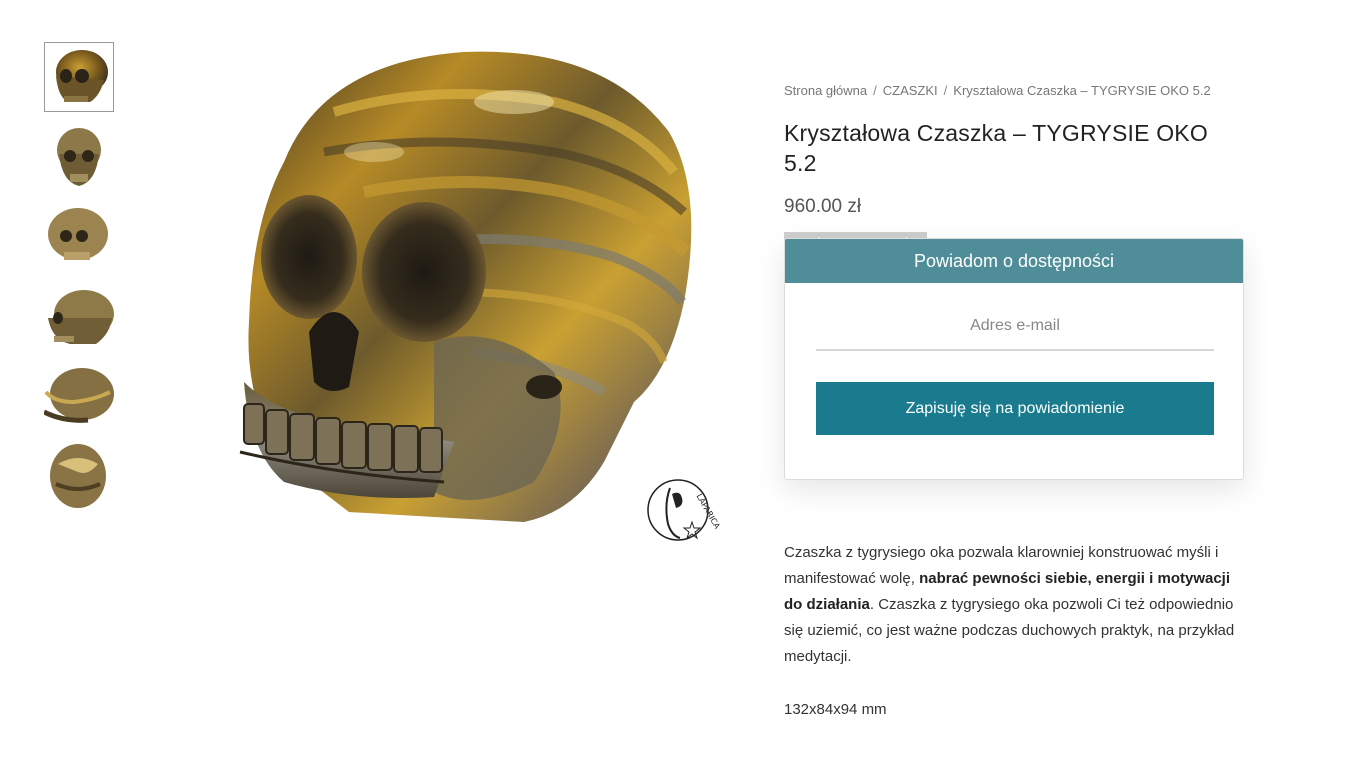 This screenshot has width=1350, height=757. Describe the element at coordinates (683, 510) in the screenshot. I see `laparica-logo: LAPARICA` at that location.